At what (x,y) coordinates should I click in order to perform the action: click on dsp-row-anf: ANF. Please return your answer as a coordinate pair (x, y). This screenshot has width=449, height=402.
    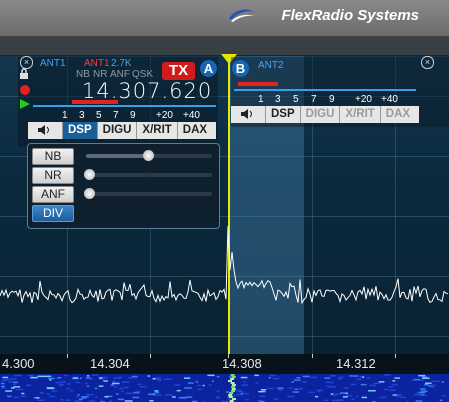
    Looking at the image, I should click on (122, 194).